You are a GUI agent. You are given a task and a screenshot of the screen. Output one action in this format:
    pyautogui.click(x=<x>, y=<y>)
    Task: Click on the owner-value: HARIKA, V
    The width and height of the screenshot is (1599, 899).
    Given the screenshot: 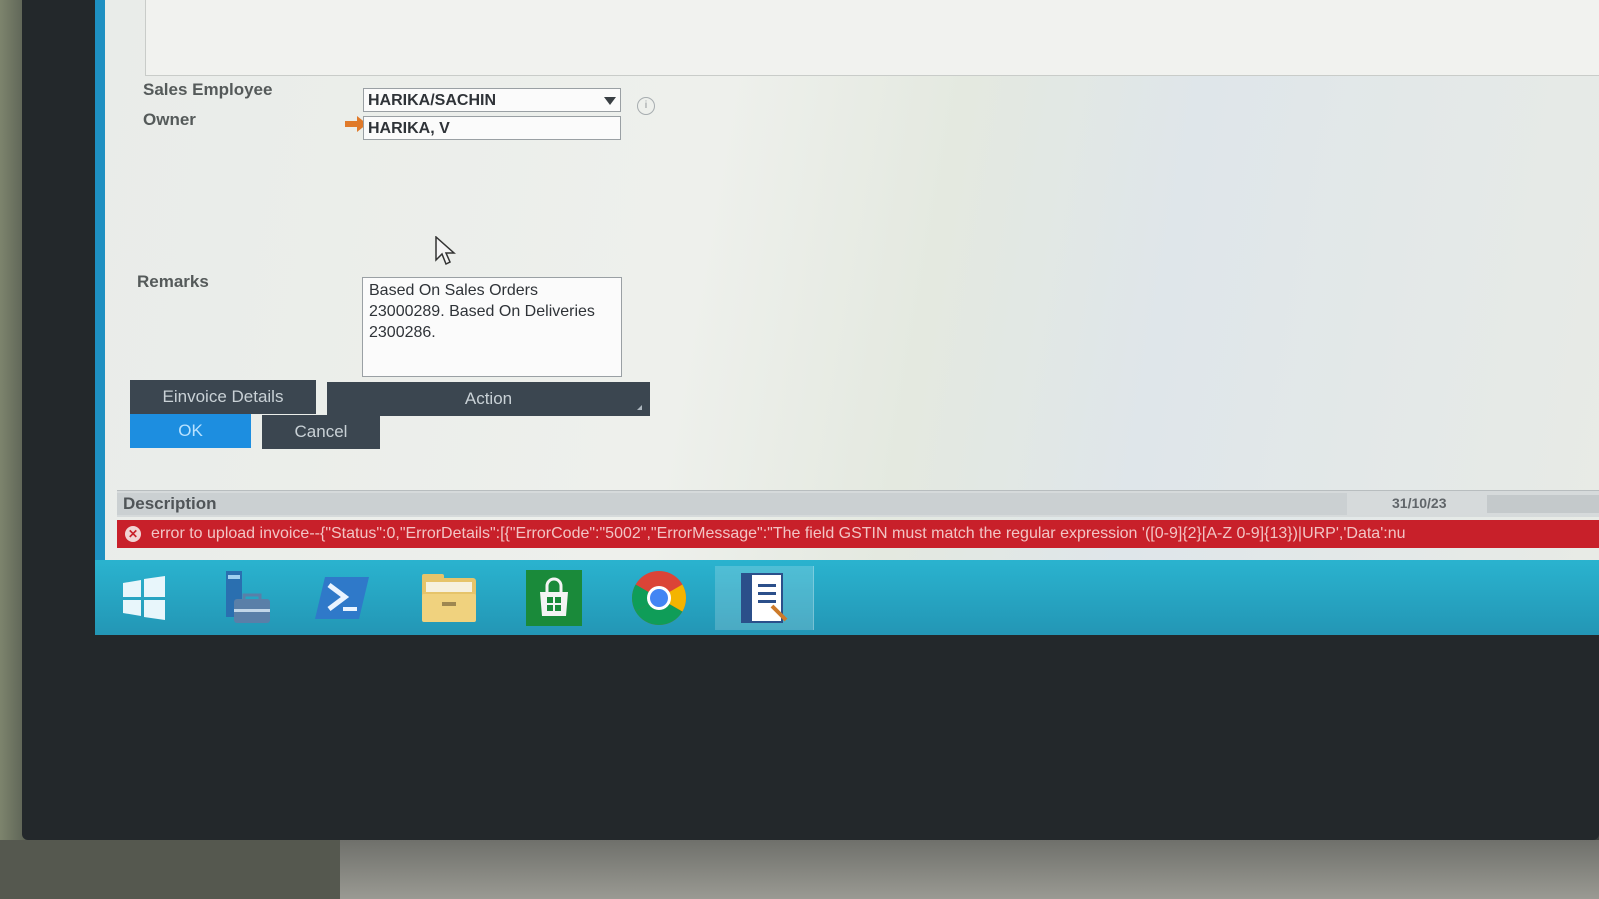 What is the action you would take?
    pyautogui.click(x=409, y=128)
    